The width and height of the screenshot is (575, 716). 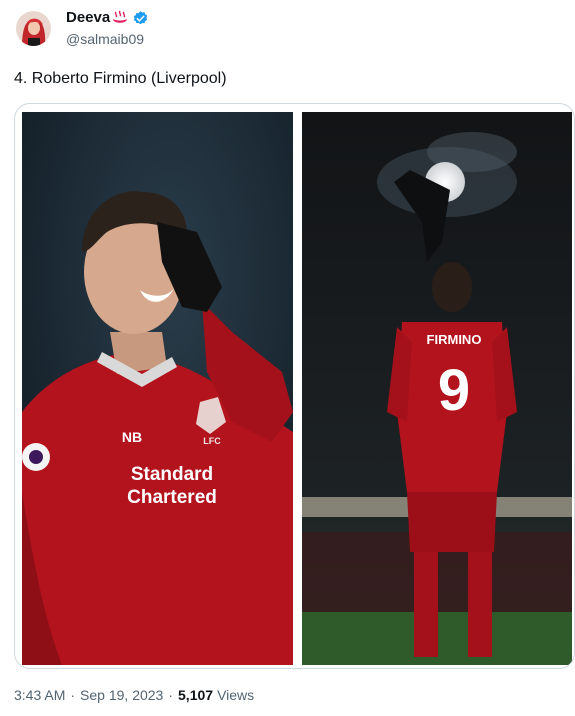 I want to click on sponsor-line2: Chartered, so click(x=172, y=497).